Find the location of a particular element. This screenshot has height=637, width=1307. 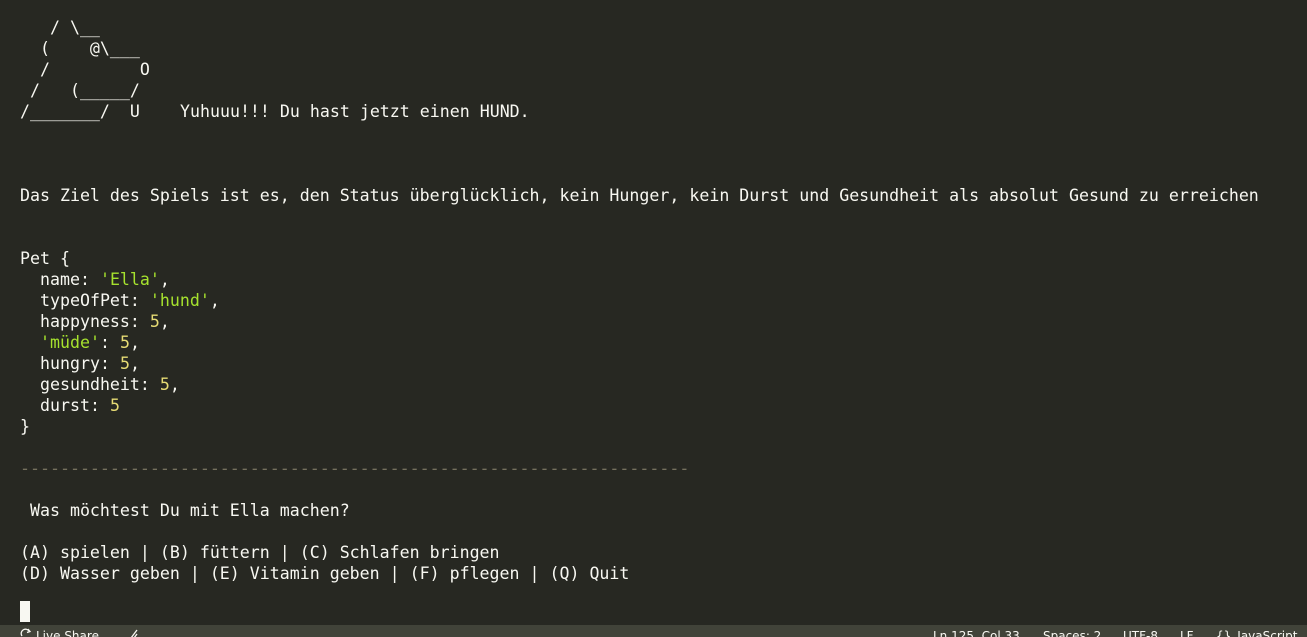

live-share-icon is located at coordinates (26, 632).